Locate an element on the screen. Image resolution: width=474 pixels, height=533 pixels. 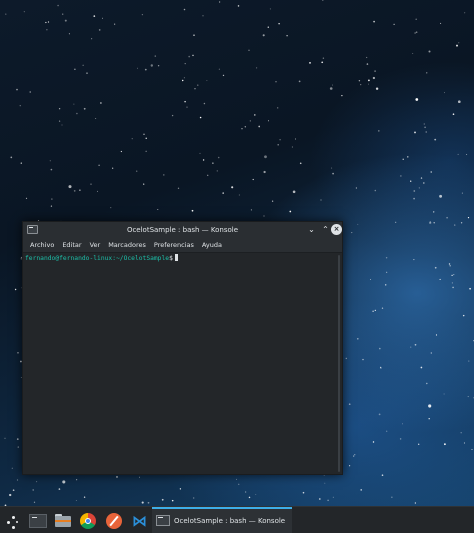
active-task-indicator is located at coordinates (222, 508).